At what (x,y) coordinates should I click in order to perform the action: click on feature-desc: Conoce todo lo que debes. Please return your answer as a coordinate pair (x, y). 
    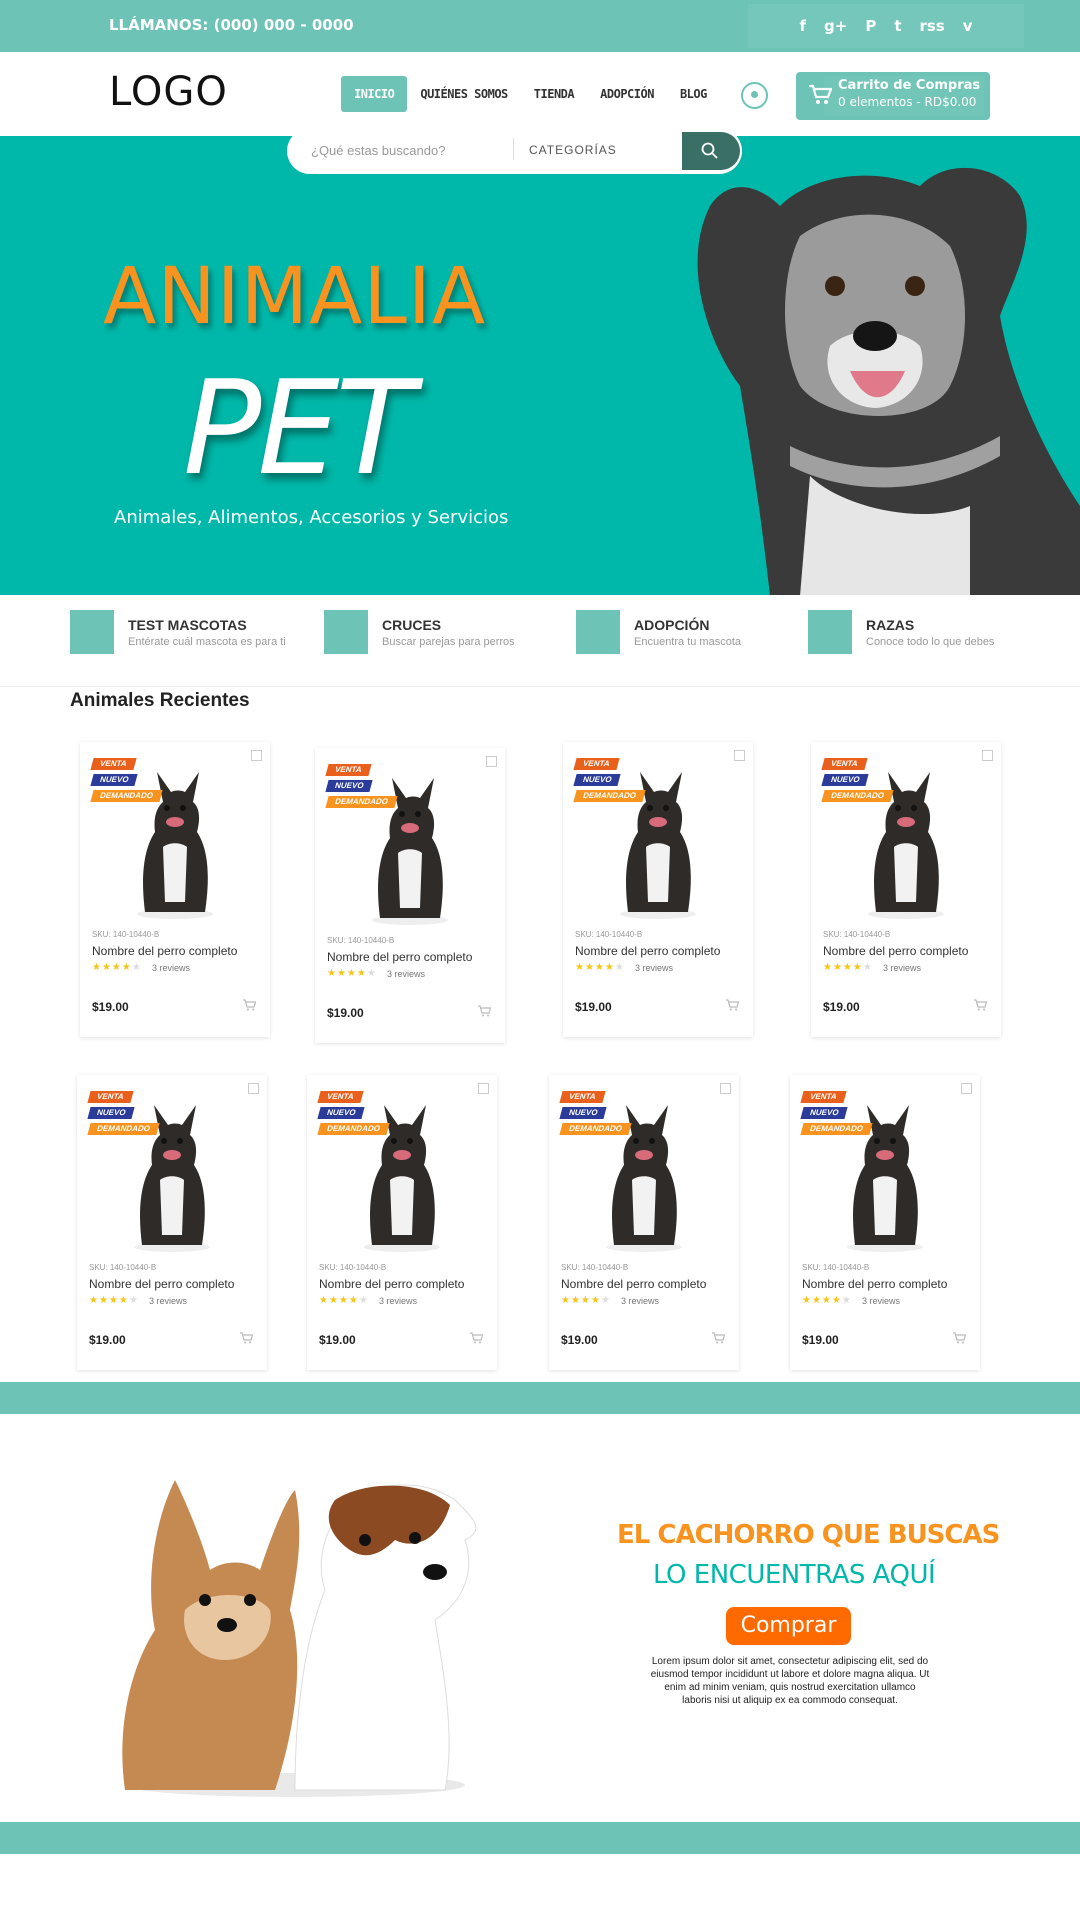
    Looking at the image, I should click on (930, 642).